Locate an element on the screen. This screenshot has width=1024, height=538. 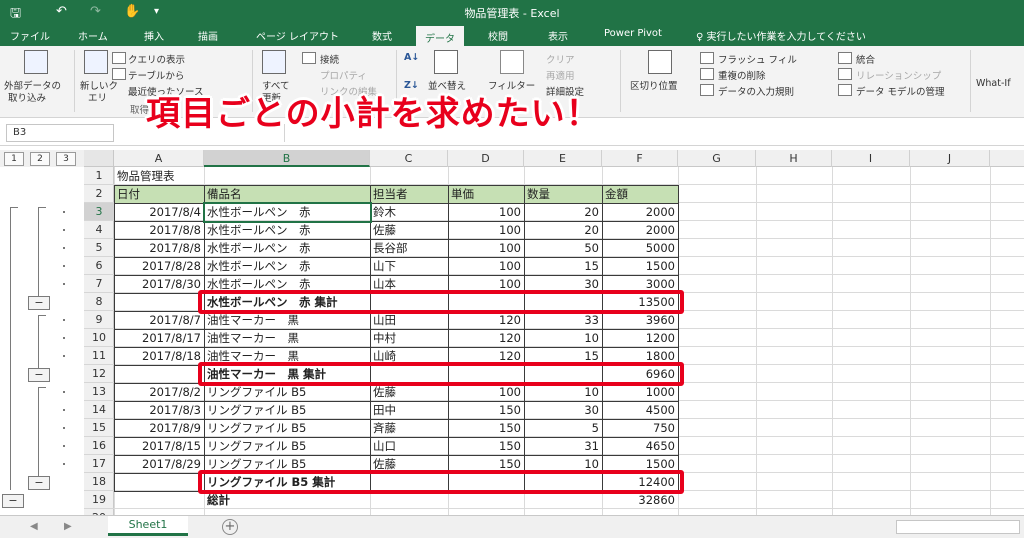
column-header-i: I is located at coordinates (871, 158).